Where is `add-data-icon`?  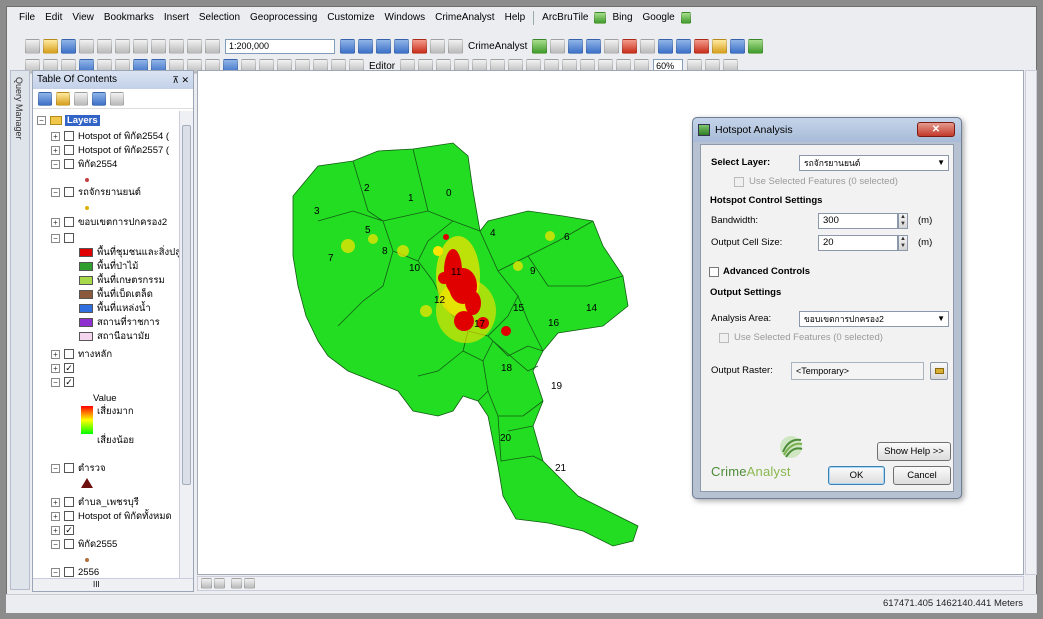
add-data-icon is located at coordinates (212, 46).